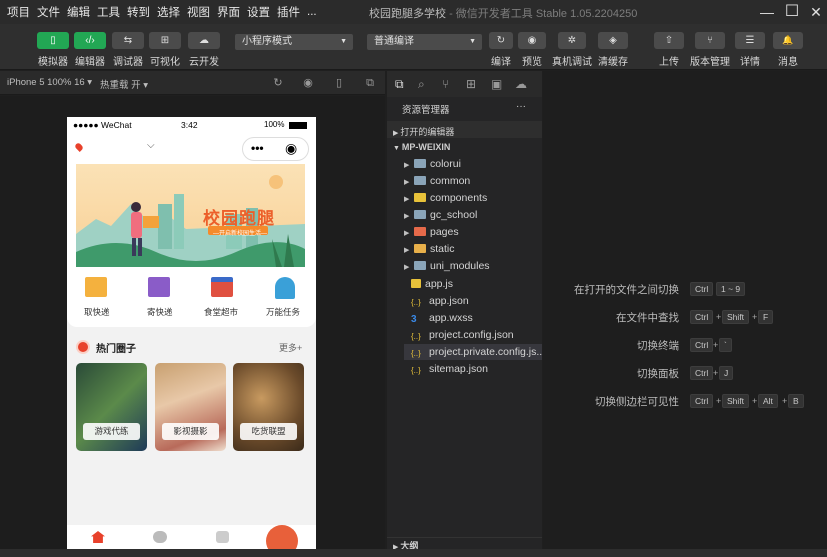 This screenshot has height=557, width=827. I want to click on close-button: ✕, so click(816, 12).